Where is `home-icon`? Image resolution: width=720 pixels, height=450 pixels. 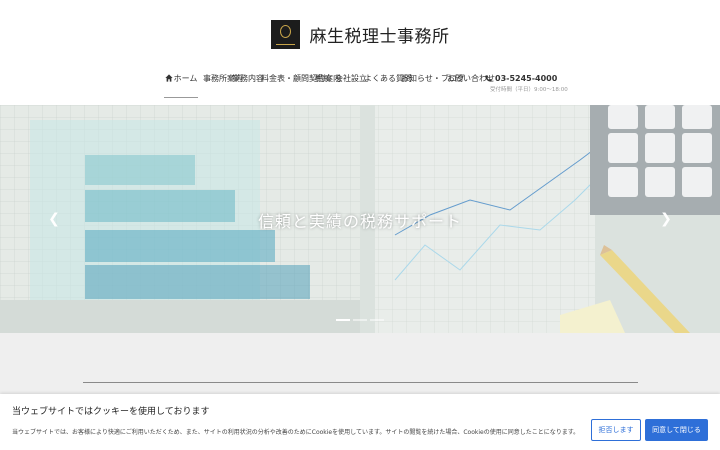 home-icon is located at coordinates (169, 78).